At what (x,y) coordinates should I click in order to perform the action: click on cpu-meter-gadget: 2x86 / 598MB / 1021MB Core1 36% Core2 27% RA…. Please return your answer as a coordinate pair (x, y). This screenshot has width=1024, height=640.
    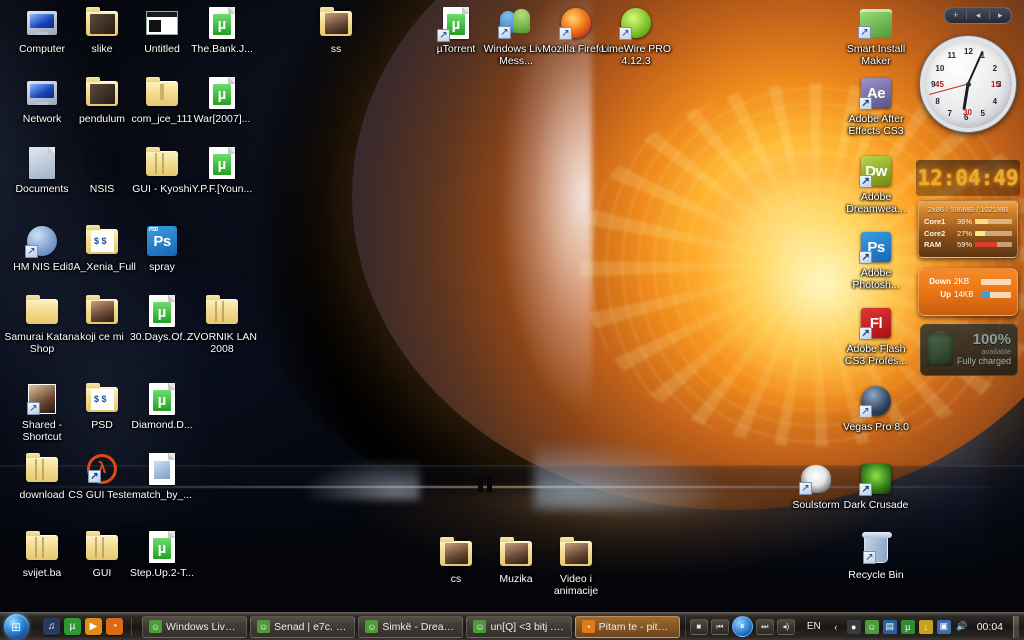
    Looking at the image, I should click on (968, 229).